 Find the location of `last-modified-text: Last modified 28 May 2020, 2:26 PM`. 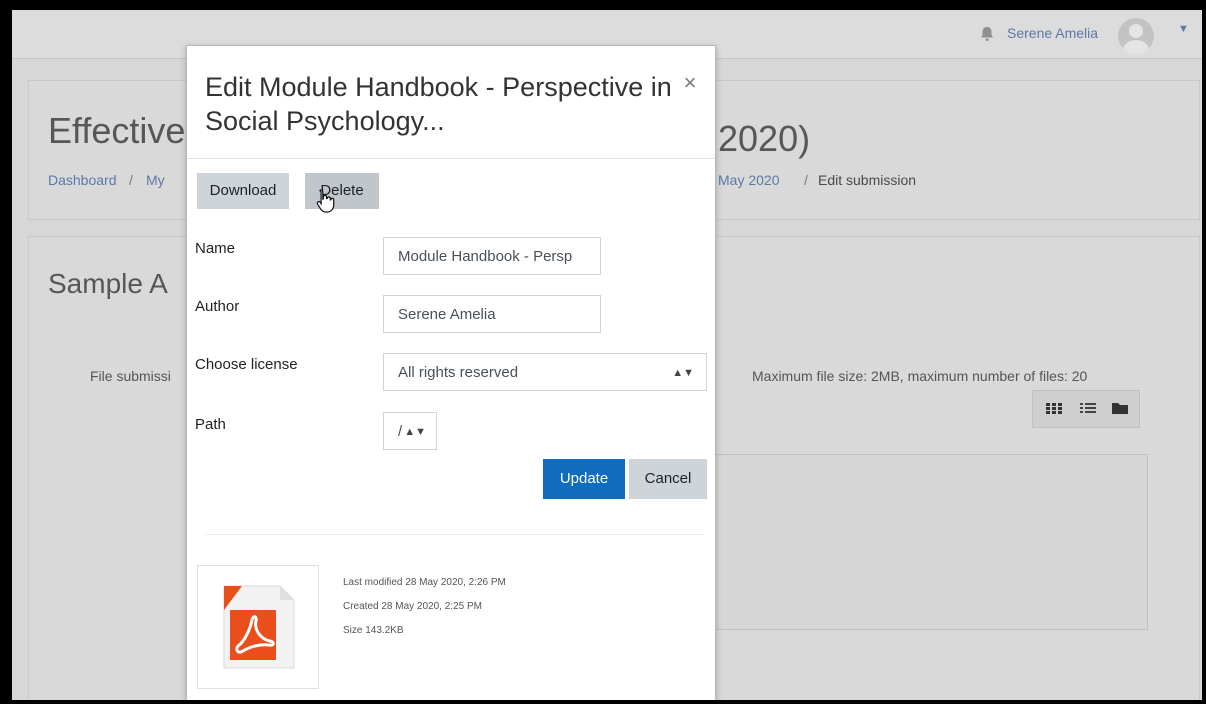

last-modified-text: Last modified 28 May 2020, 2:26 PM is located at coordinates (424, 582).